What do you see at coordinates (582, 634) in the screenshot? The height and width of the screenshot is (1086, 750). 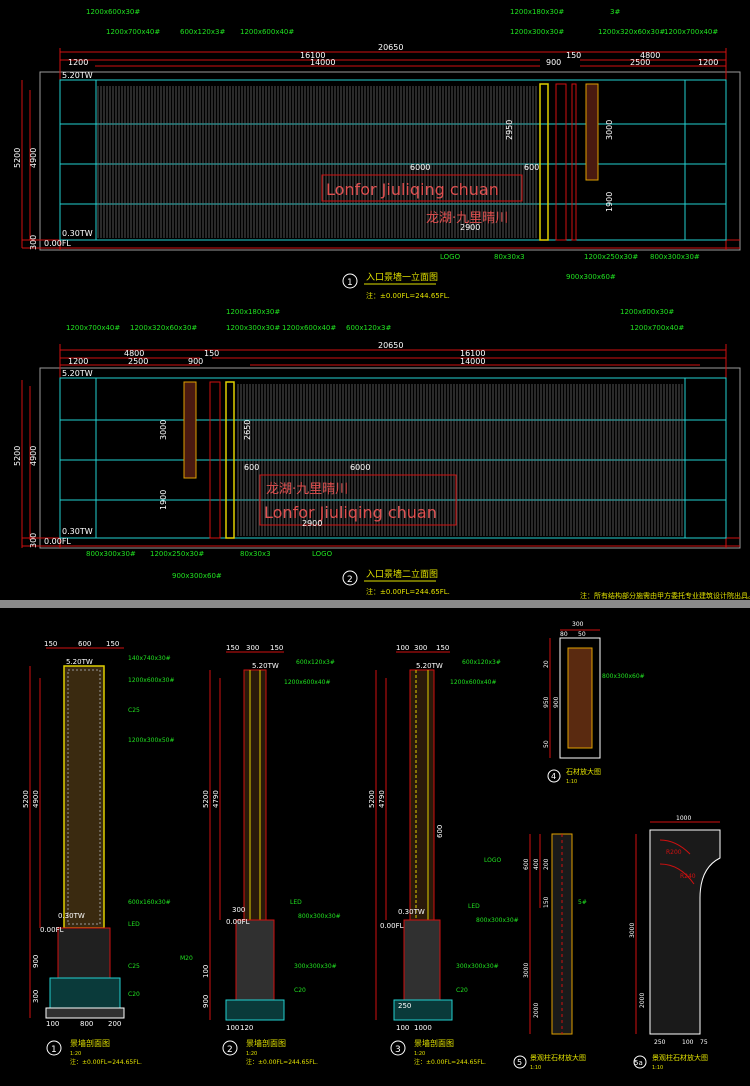 I see `det4-dim-2: 50` at bounding box center [582, 634].